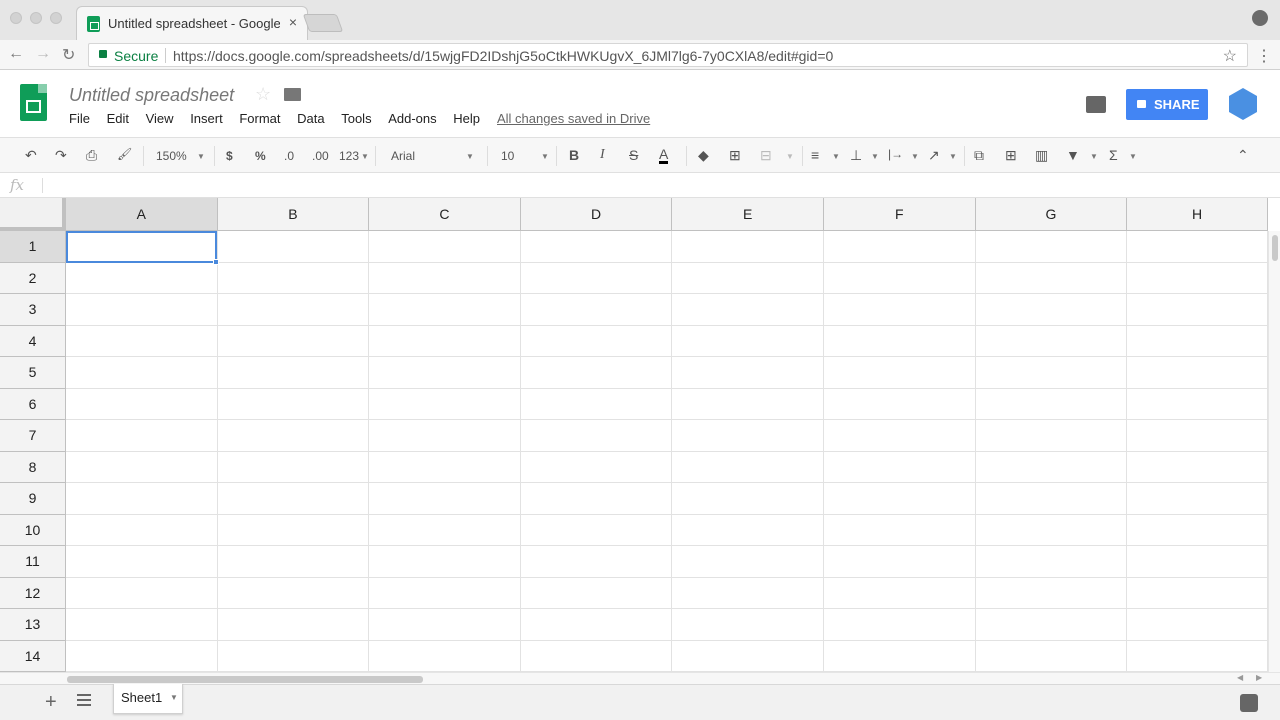  Describe the element at coordinates (953, 156) in the screenshot. I see `text-rotation-caret-icon: ▼` at that location.